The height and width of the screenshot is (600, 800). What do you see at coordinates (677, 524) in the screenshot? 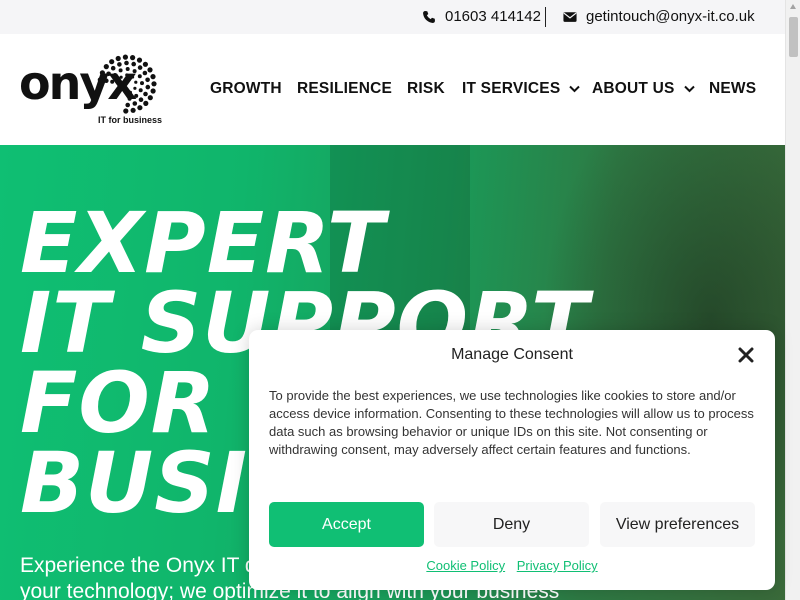
I see `view-preferences-button: View preferences` at bounding box center [677, 524].